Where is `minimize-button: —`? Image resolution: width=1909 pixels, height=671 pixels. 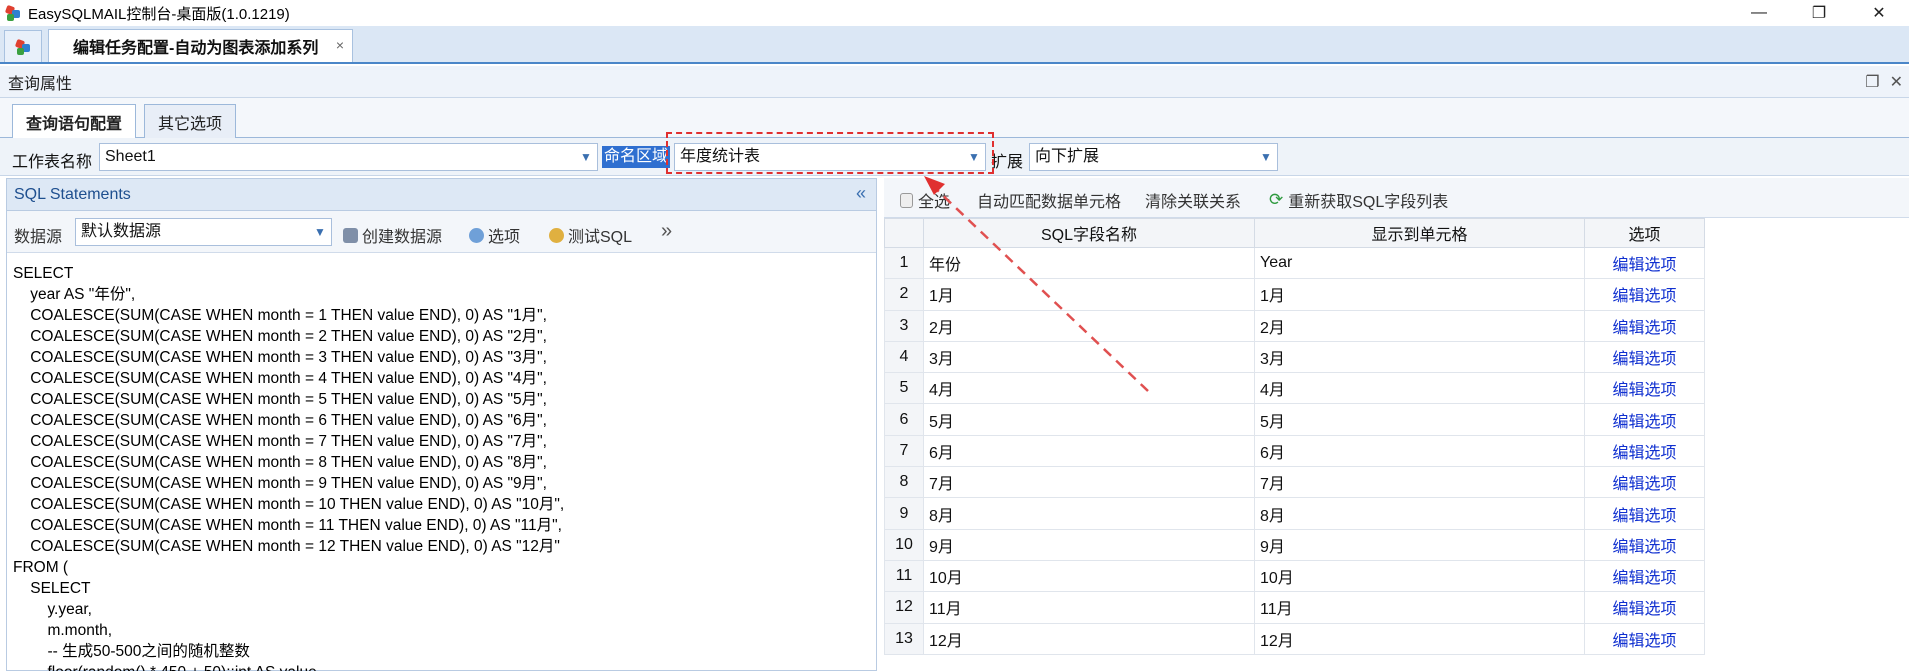 minimize-button: — is located at coordinates (1759, 13).